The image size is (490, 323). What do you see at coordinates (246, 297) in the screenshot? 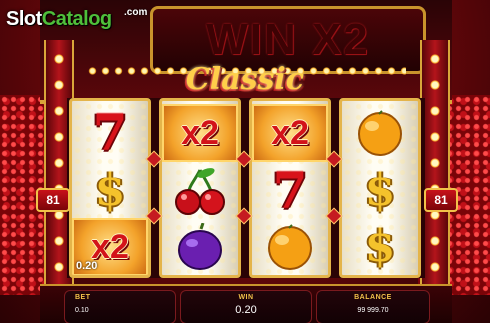
I see `win-label: WIN` at bounding box center [246, 297].